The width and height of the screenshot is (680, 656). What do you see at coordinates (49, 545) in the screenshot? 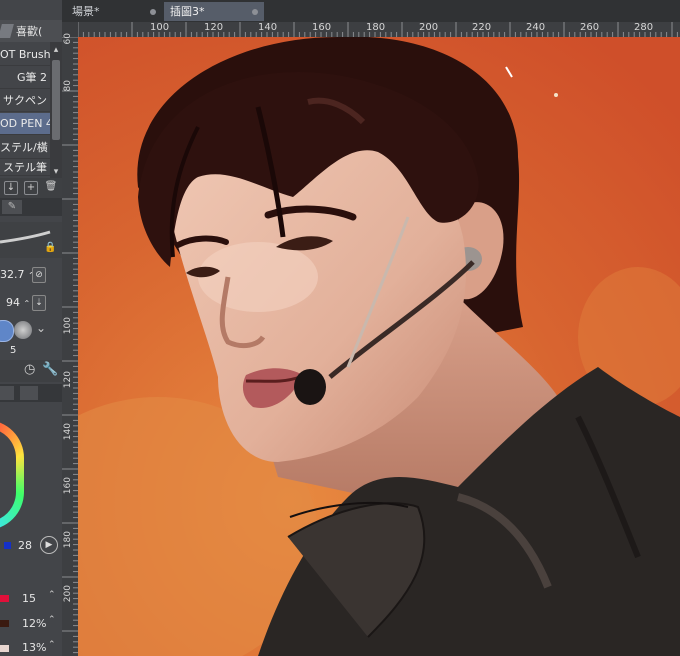
I see `play-icon: ▶` at bounding box center [49, 545].